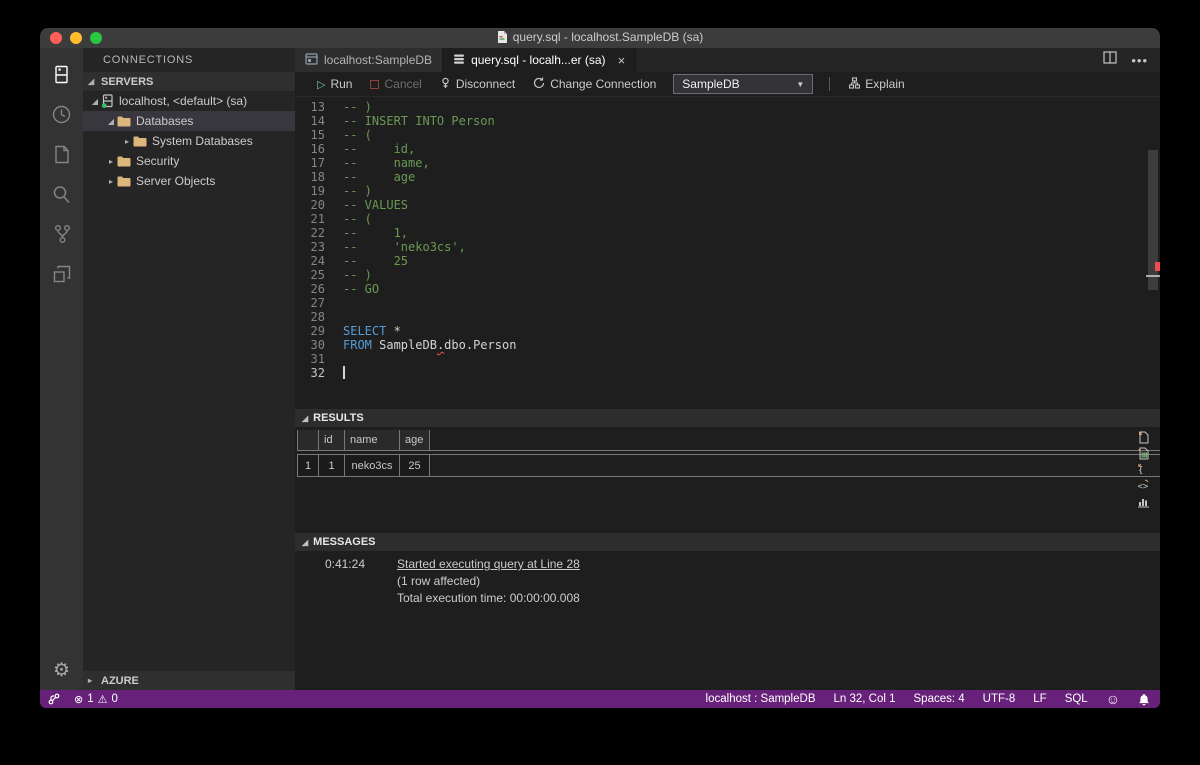 This screenshot has width=1200, height=765. Describe the element at coordinates (61, 154) in the screenshot. I see `notebooks-icon` at that location.